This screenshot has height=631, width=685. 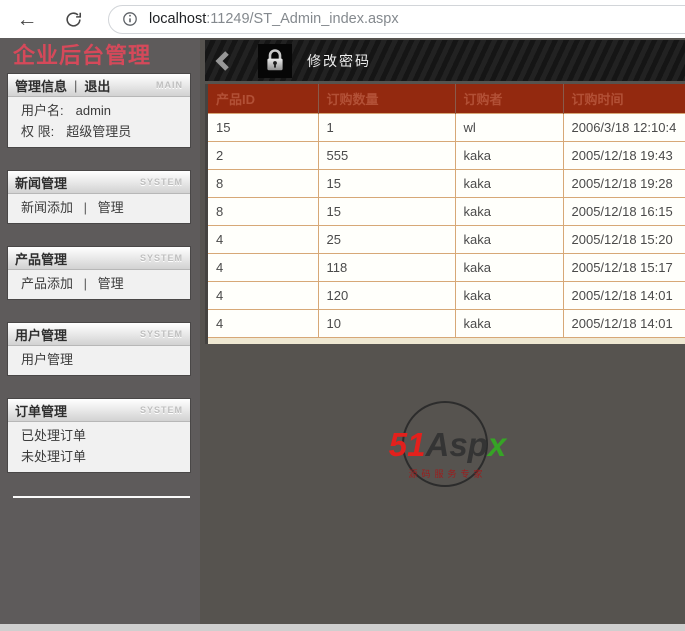 What do you see at coordinates (386, 294) in the screenshot?
I see `cell-quantity: 120` at bounding box center [386, 294].